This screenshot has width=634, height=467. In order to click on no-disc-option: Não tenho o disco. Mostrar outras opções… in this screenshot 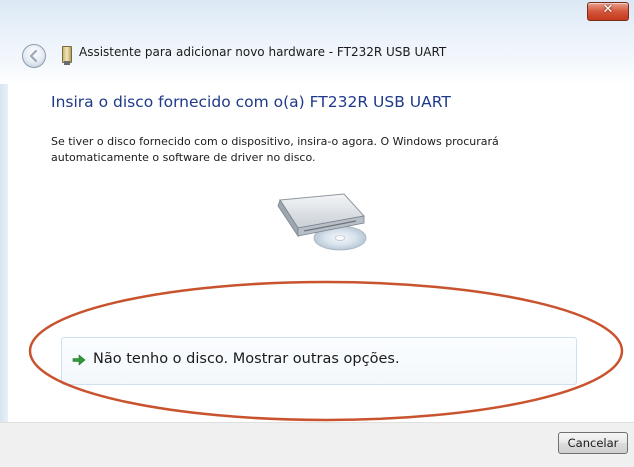, I will do `click(319, 361)`.